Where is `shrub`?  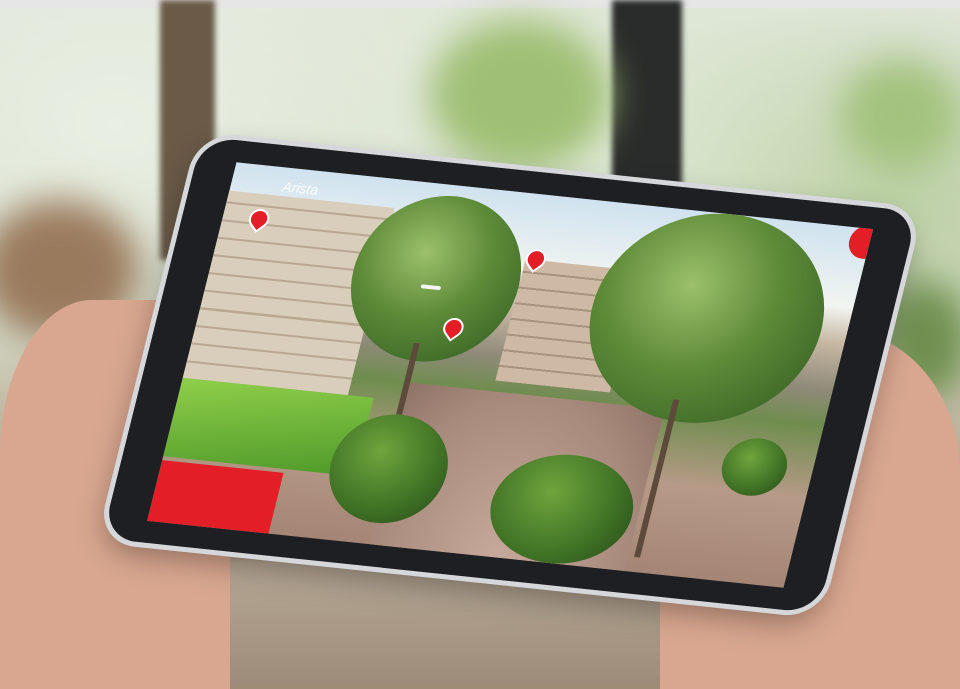 shrub is located at coordinates (754, 466).